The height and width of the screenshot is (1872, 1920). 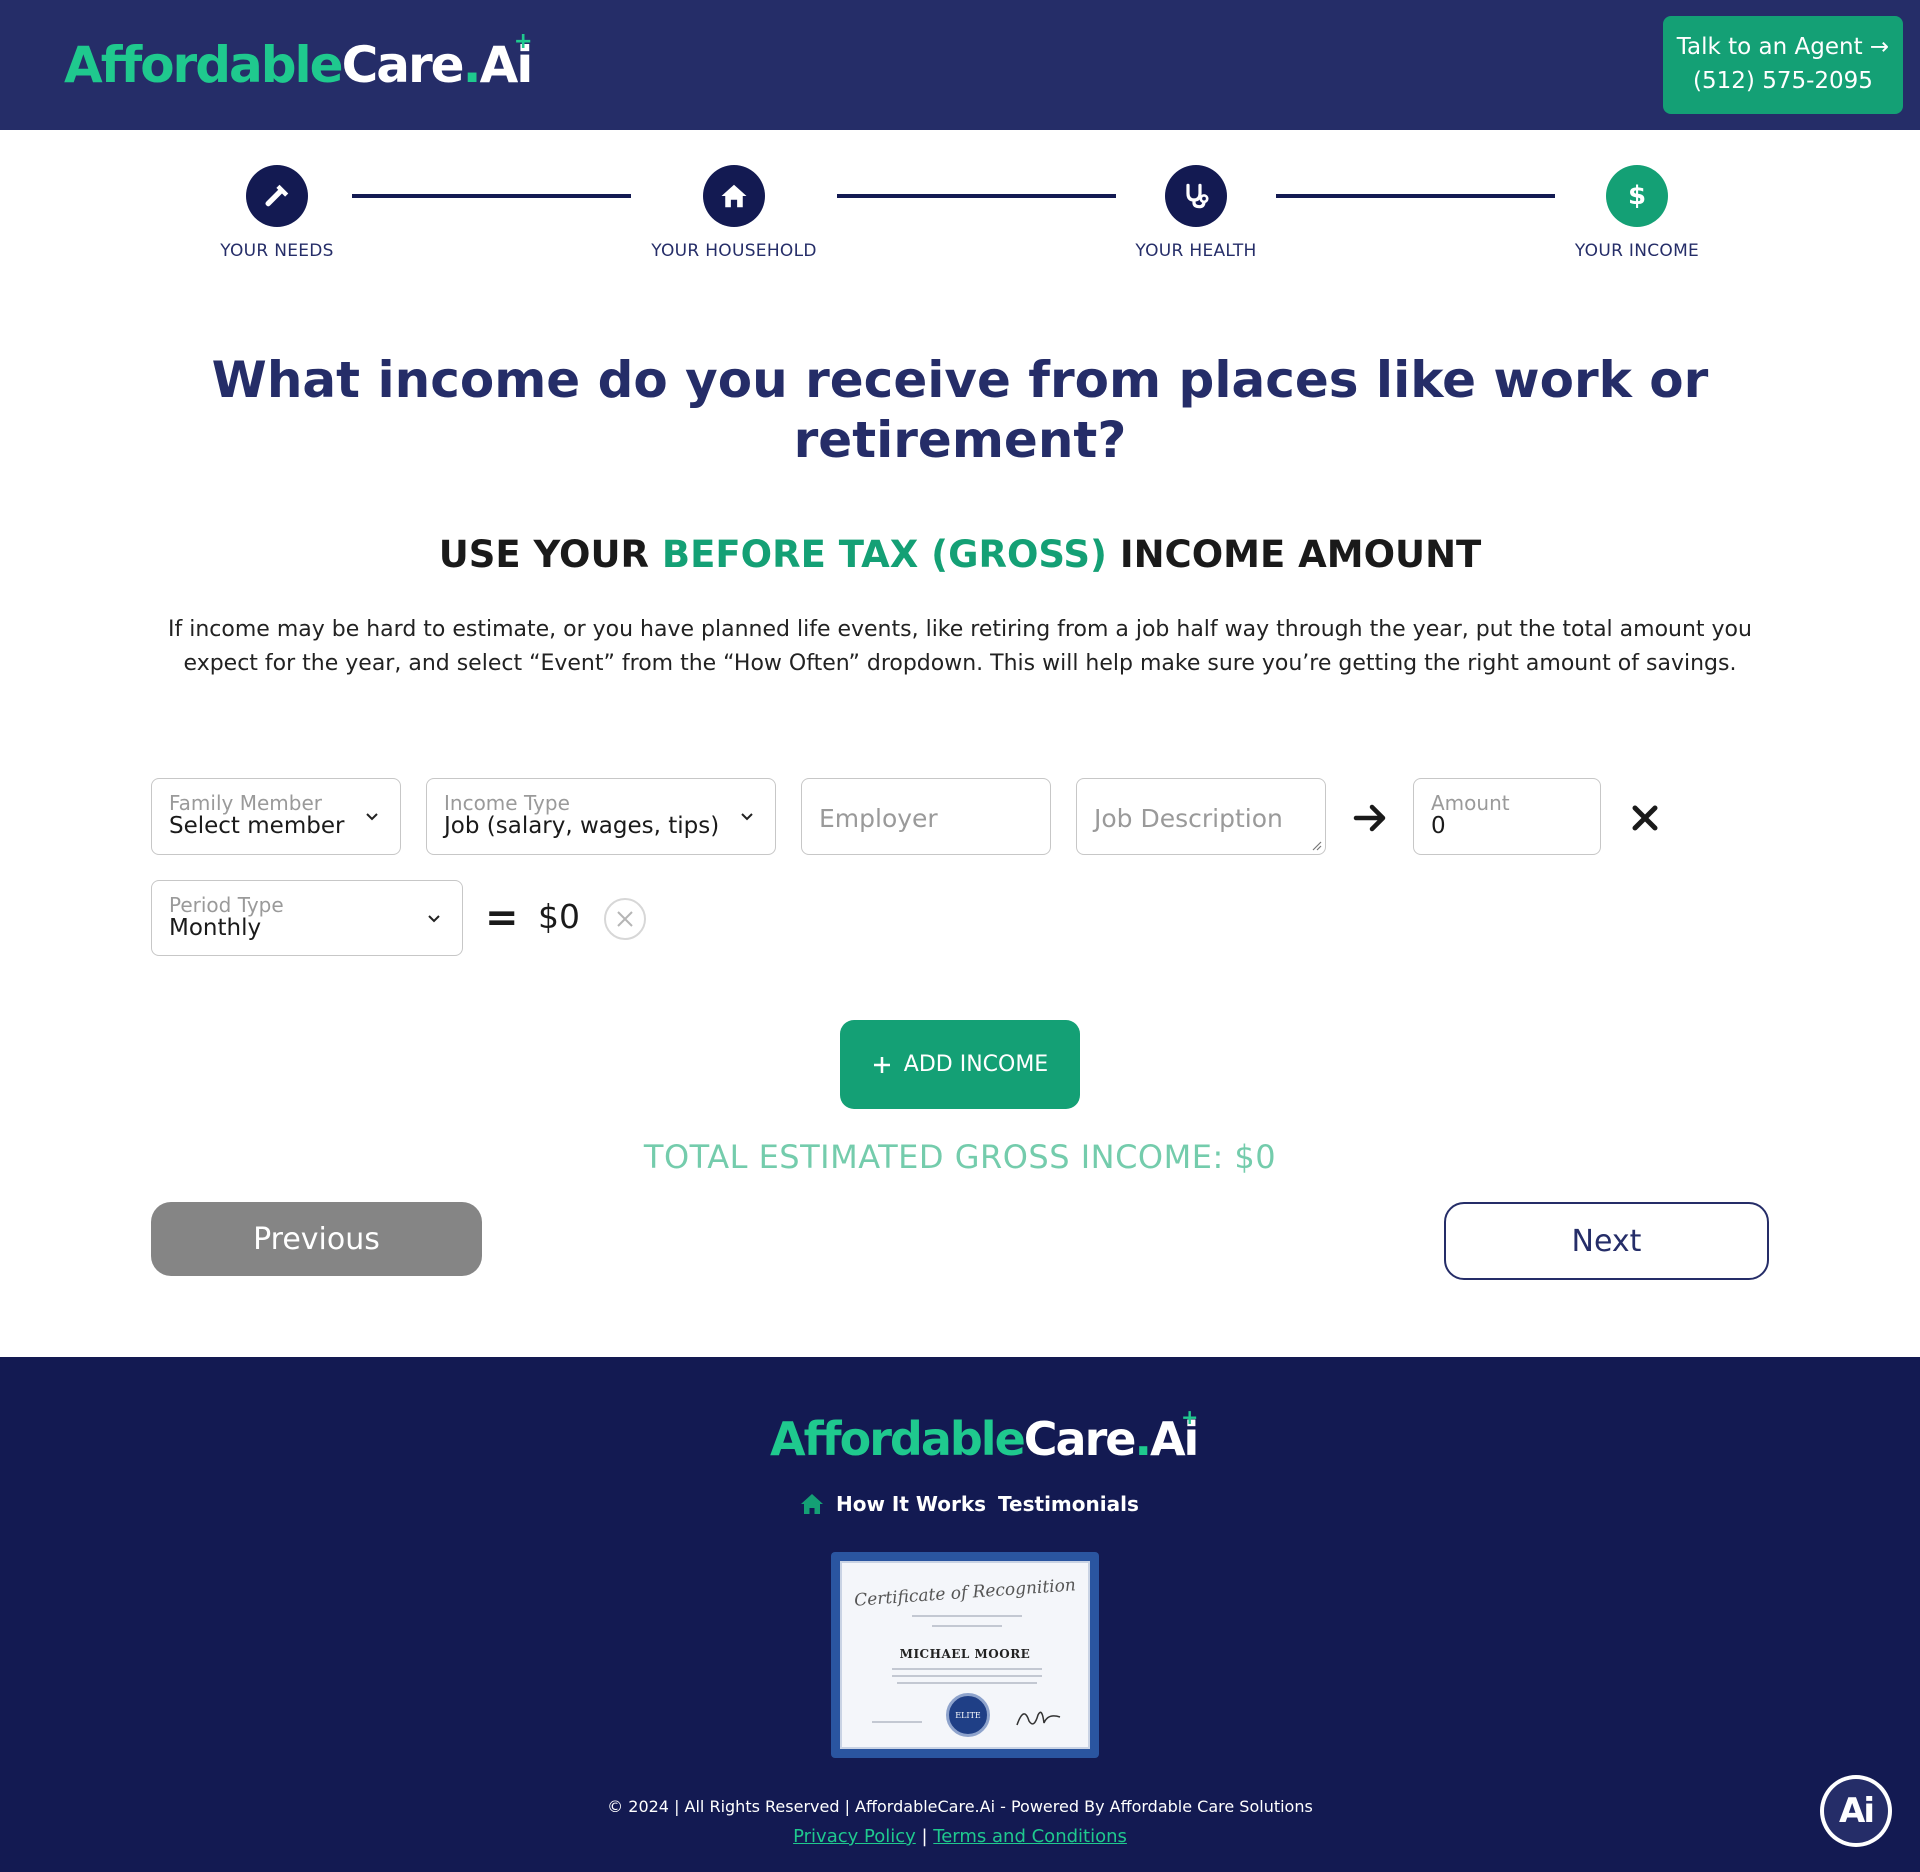 I want to click on field-value: Monthly, so click(x=215, y=928).